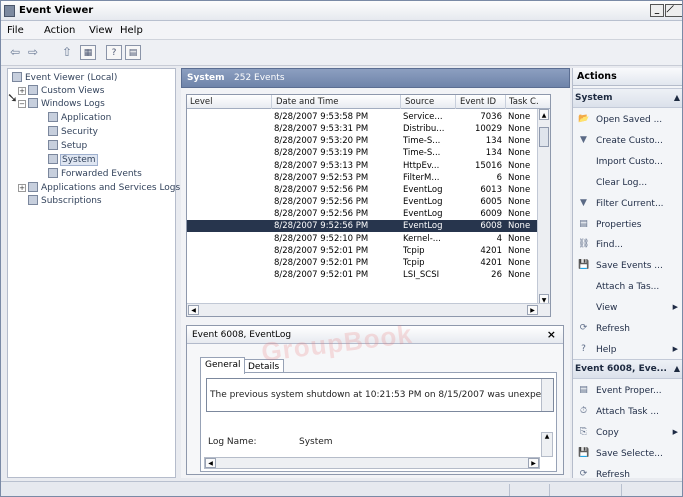 The width and height of the screenshot is (683, 497). What do you see at coordinates (73, 160) in the screenshot?
I see `tree-item-system: System` at bounding box center [73, 160].